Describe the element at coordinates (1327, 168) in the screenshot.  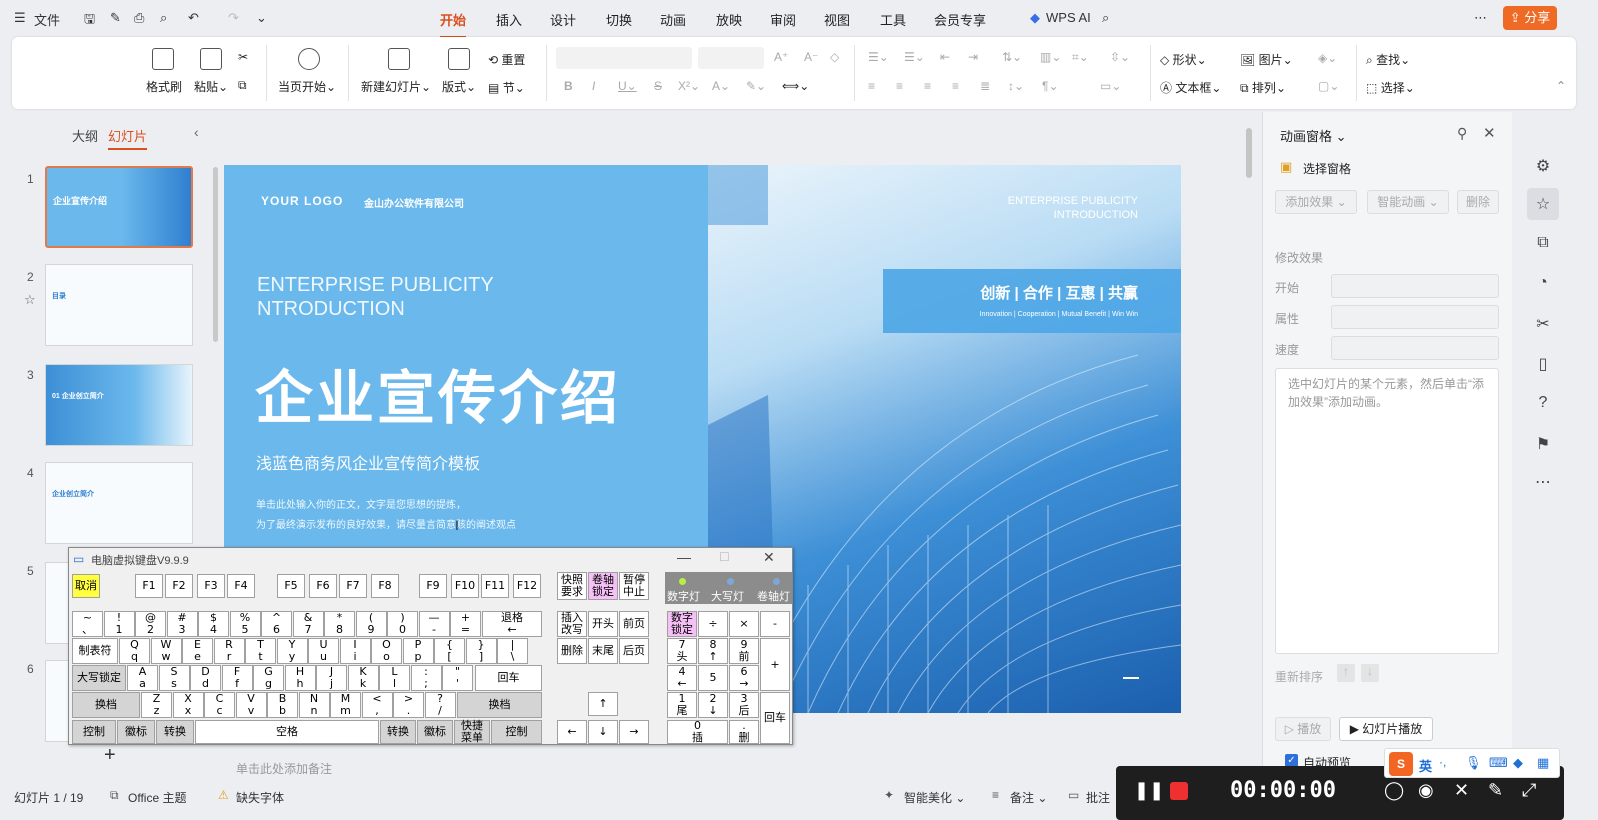
I see `select-pane-link: 选择窗格` at that location.